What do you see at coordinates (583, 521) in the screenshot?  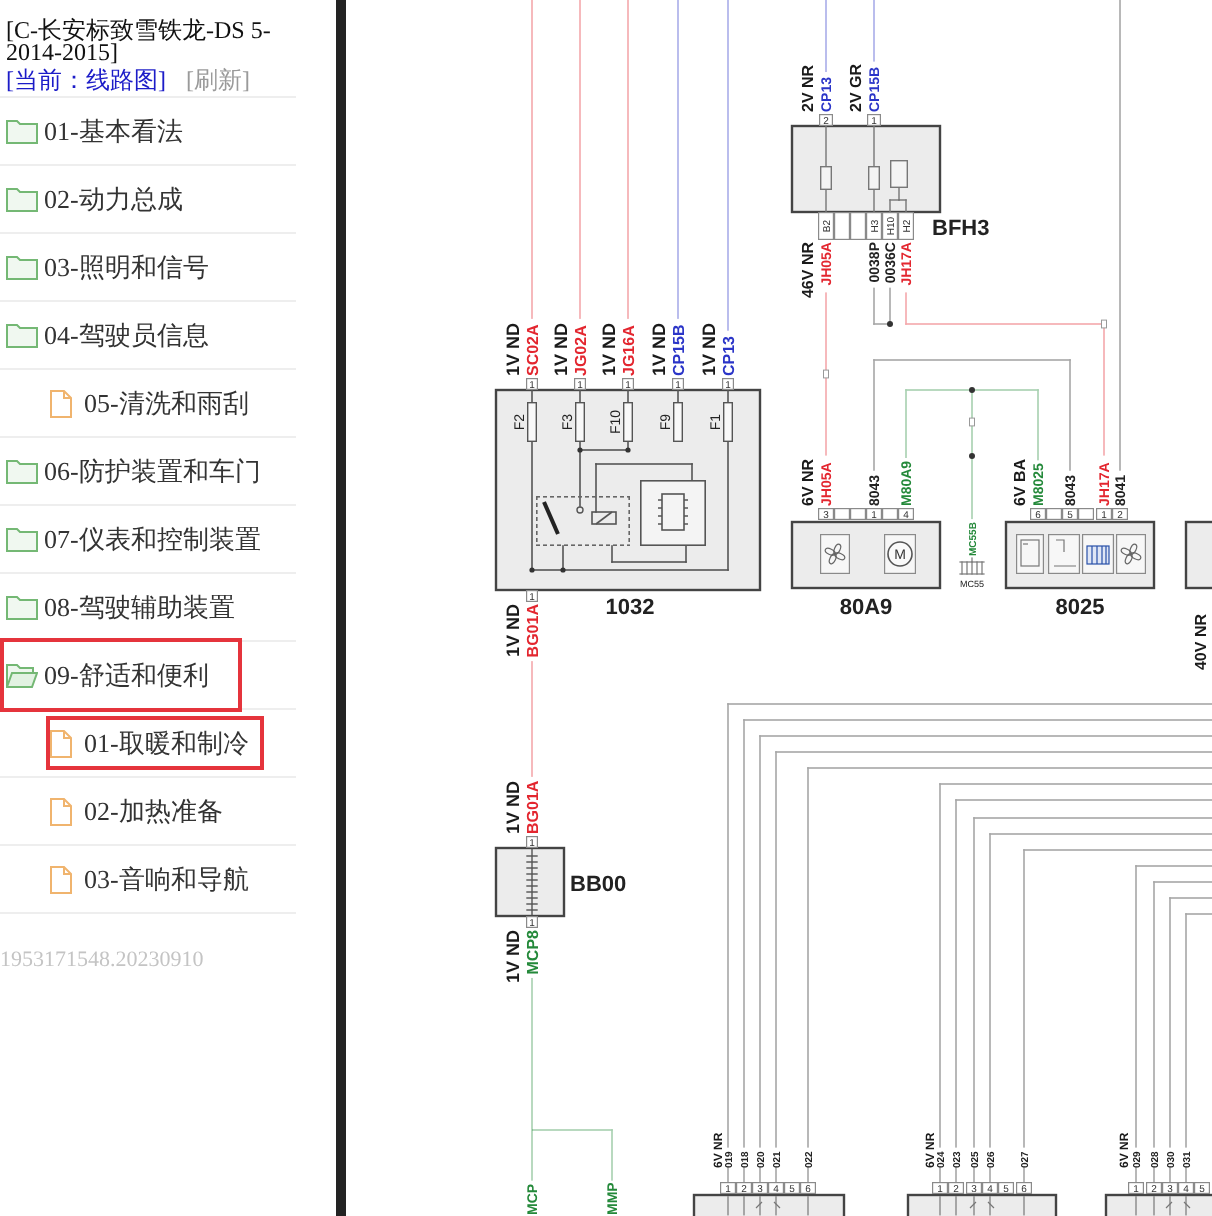 I see `relay-icon` at bounding box center [583, 521].